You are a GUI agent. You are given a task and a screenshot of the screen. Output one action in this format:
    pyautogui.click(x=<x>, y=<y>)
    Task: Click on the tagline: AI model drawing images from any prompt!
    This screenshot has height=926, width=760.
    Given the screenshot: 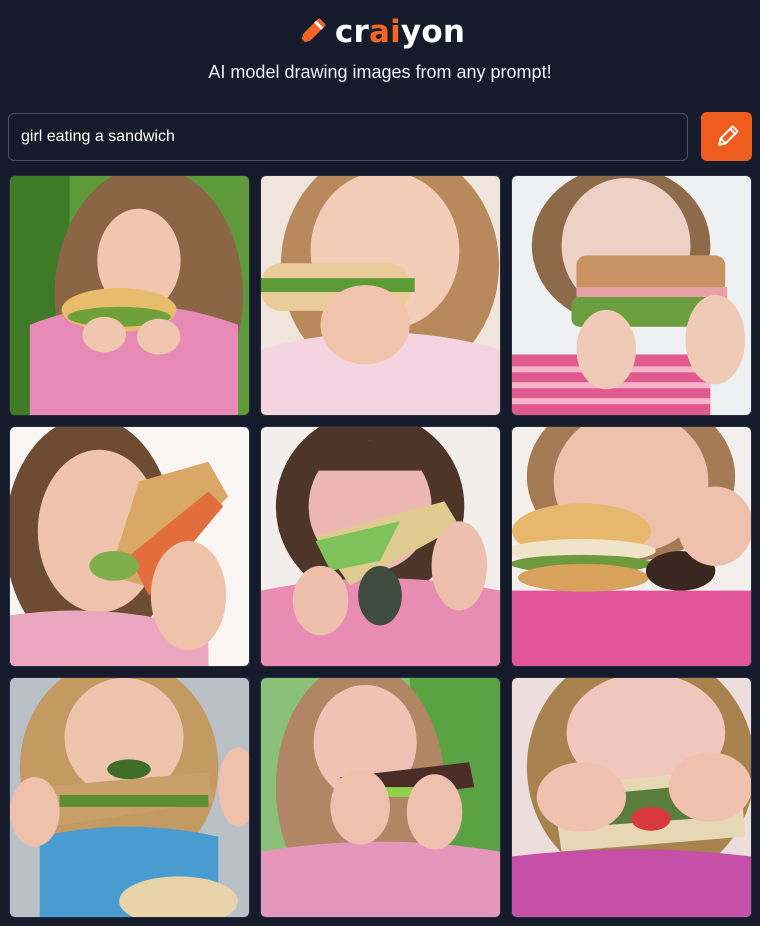 What is the action you would take?
    pyautogui.click(x=380, y=72)
    